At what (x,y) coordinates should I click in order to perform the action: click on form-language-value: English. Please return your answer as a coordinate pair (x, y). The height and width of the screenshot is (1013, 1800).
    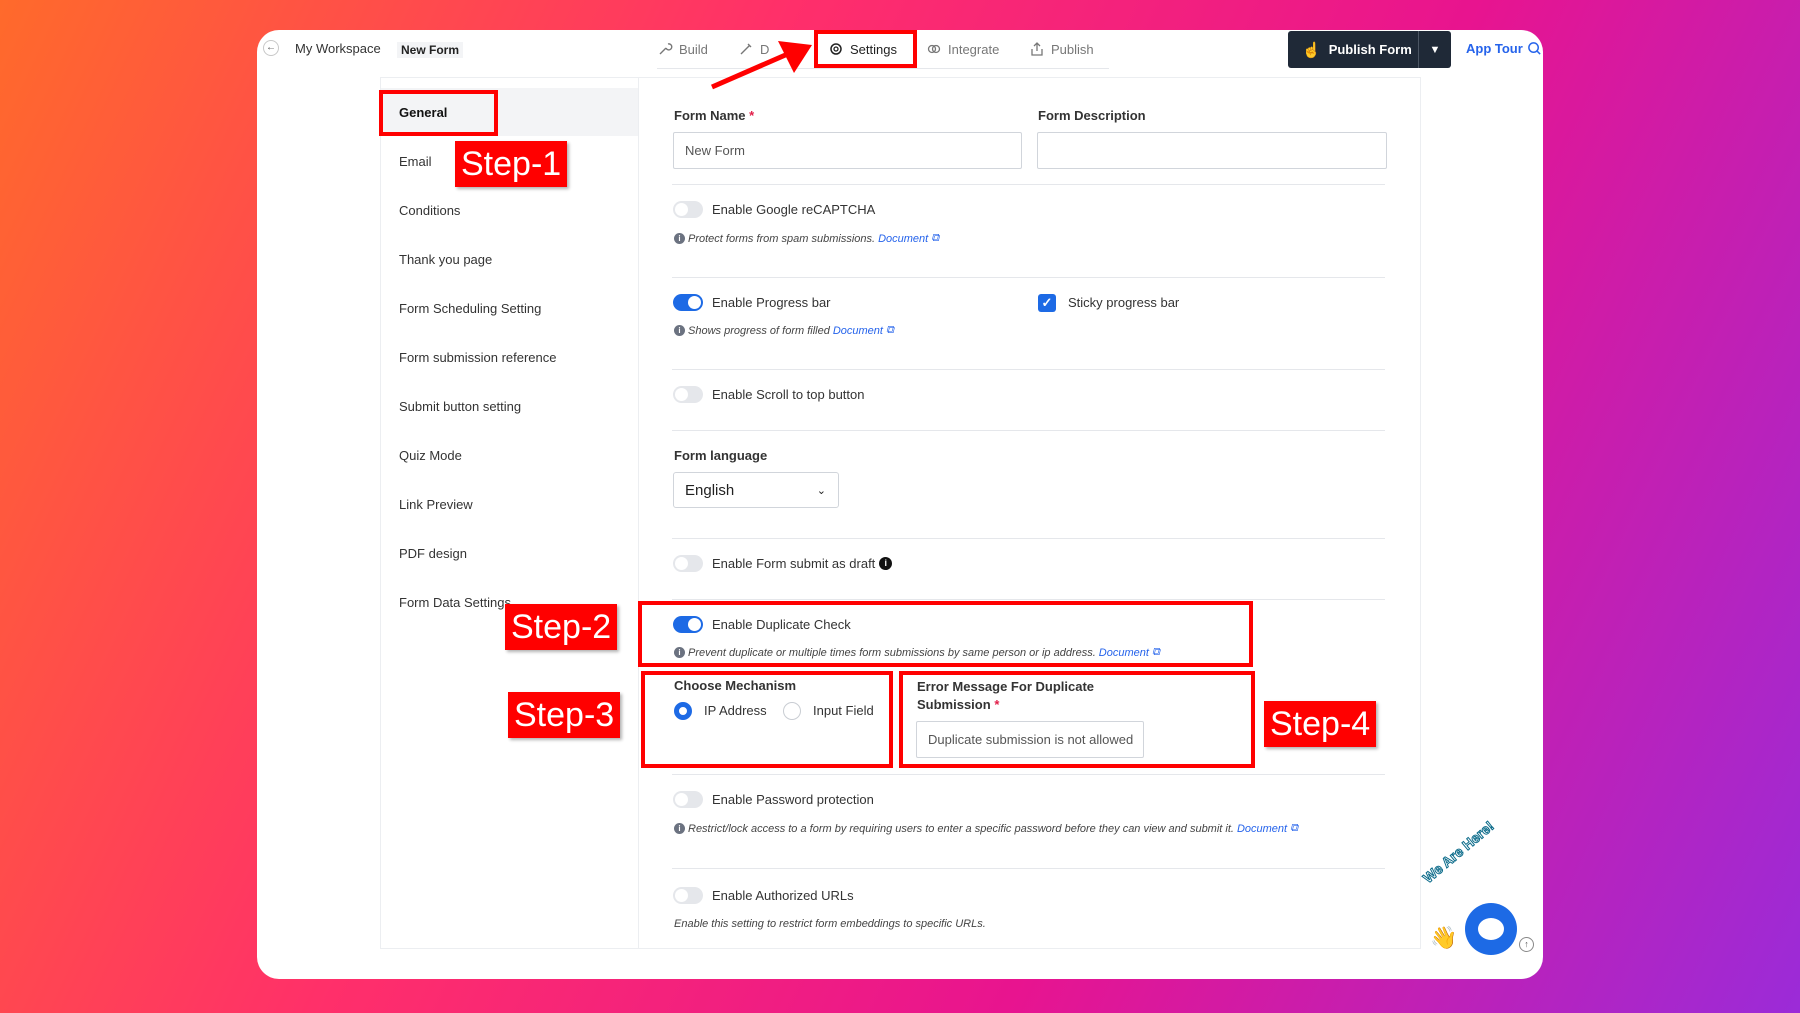
    Looking at the image, I should click on (710, 490).